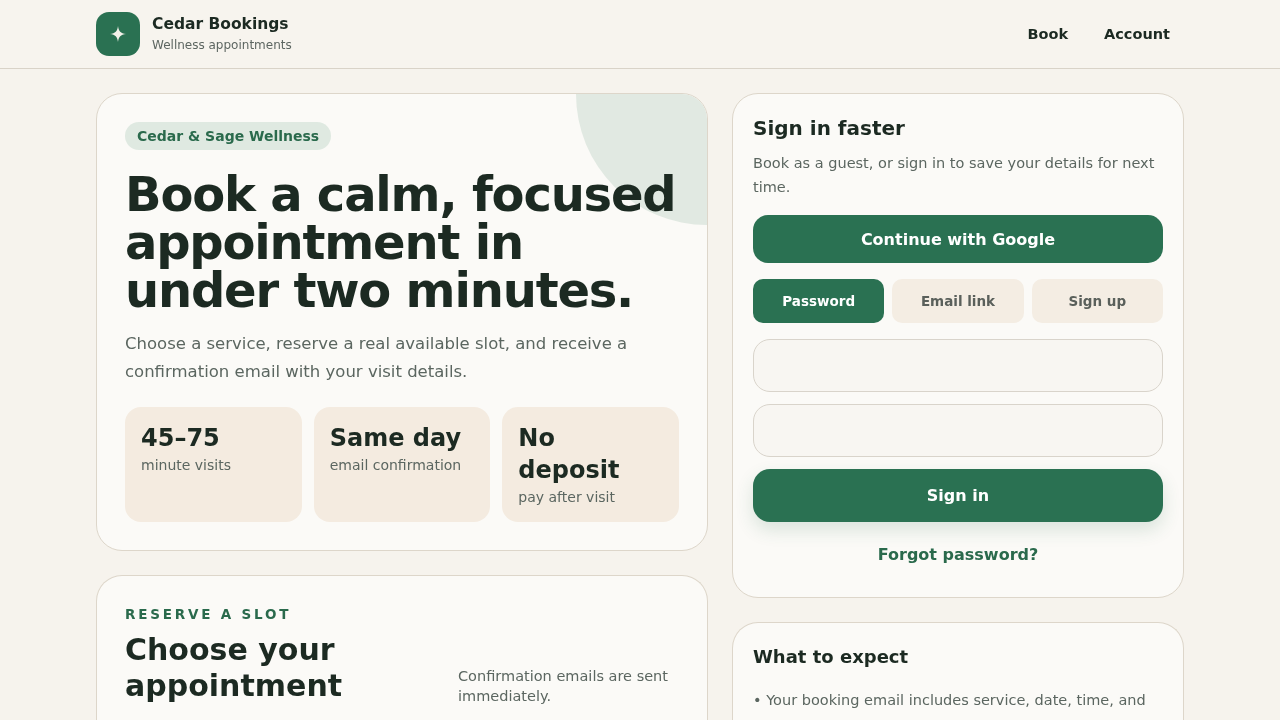  Describe the element at coordinates (958, 301) in the screenshot. I see `tab: Email link` at that location.